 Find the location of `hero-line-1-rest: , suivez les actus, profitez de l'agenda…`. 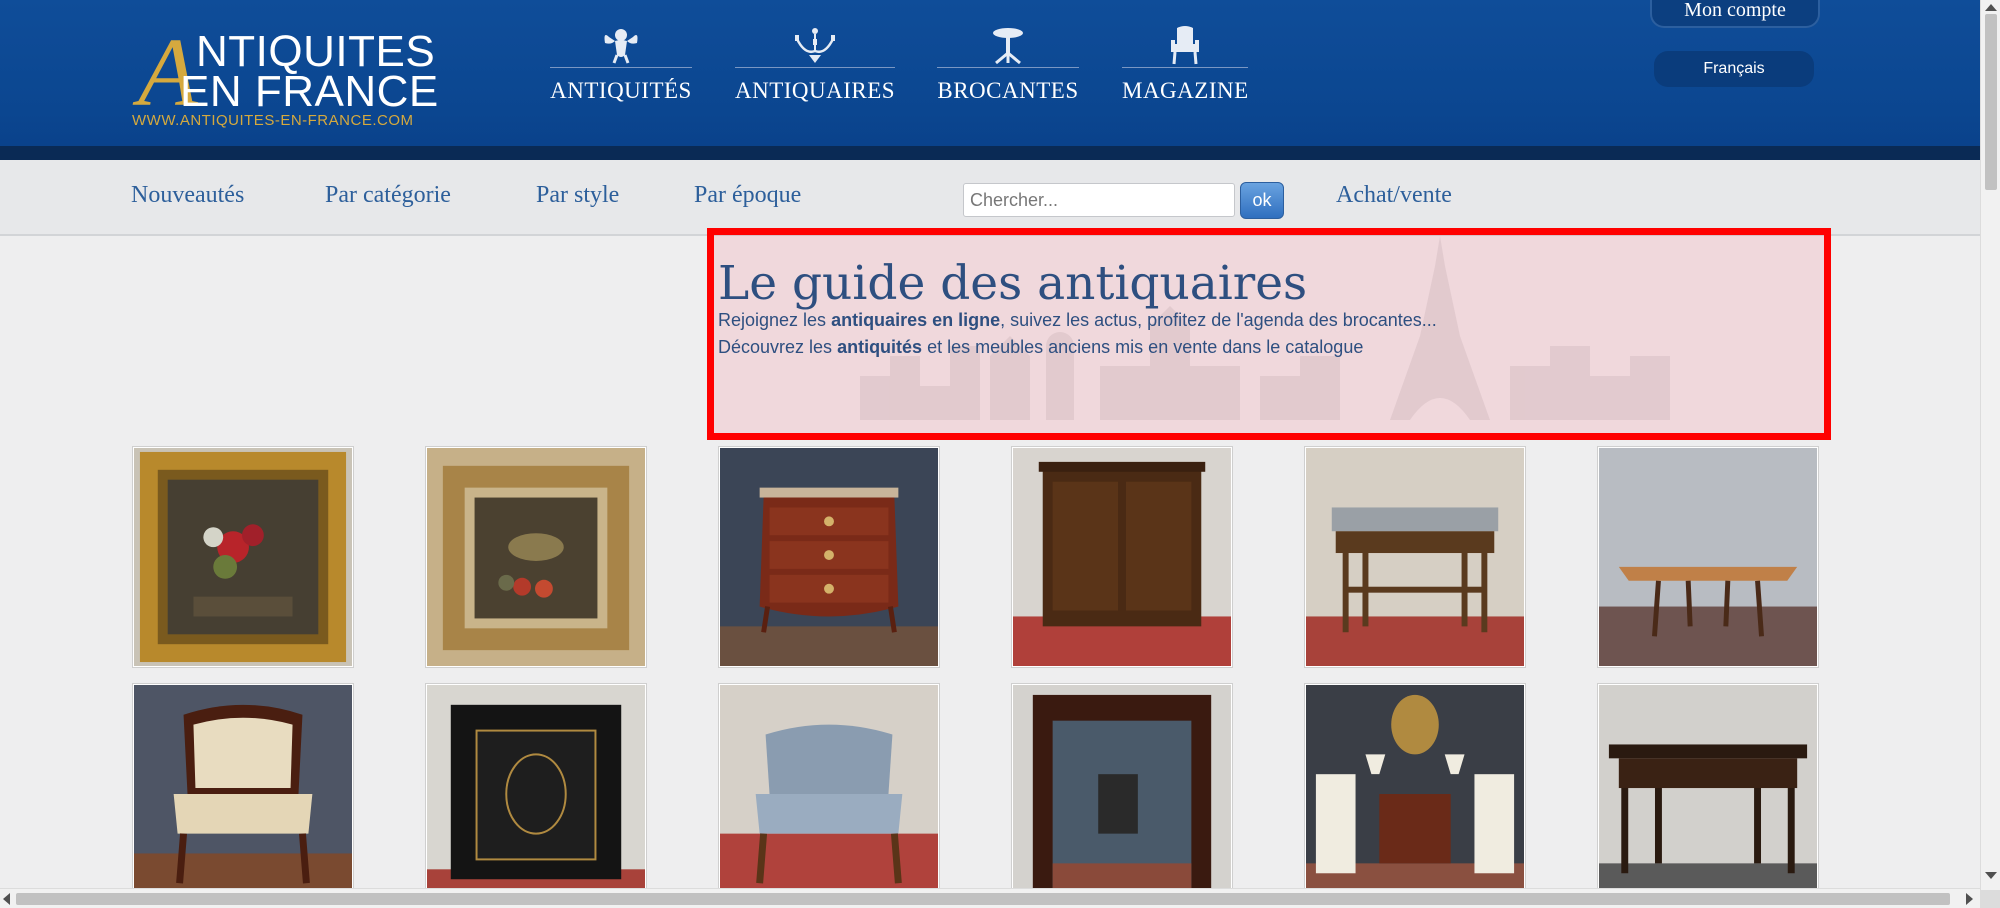

hero-line-1-rest: , suivez les actus, profitez de l'agenda… is located at coordinates (1218, 320).